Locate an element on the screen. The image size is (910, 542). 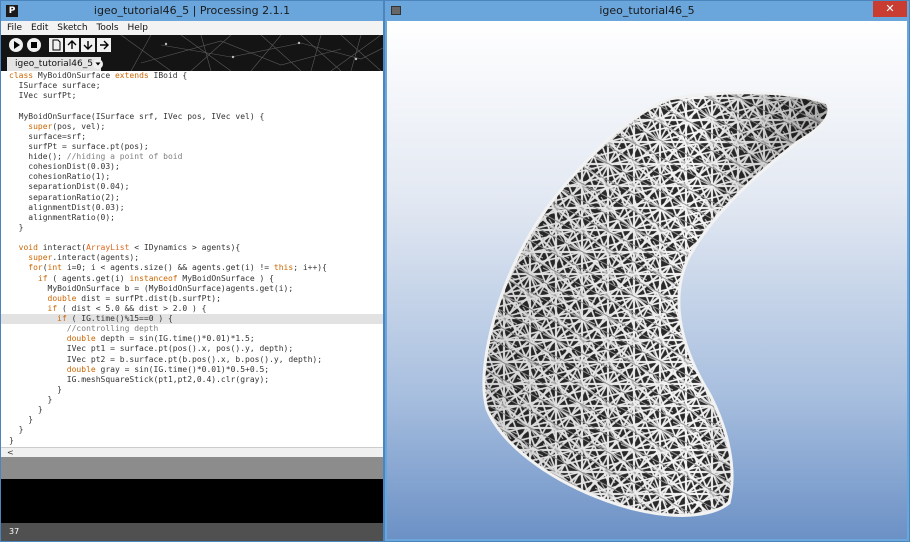
code-line: alignmentDist(0.03); is located at coordinates (192, 208).